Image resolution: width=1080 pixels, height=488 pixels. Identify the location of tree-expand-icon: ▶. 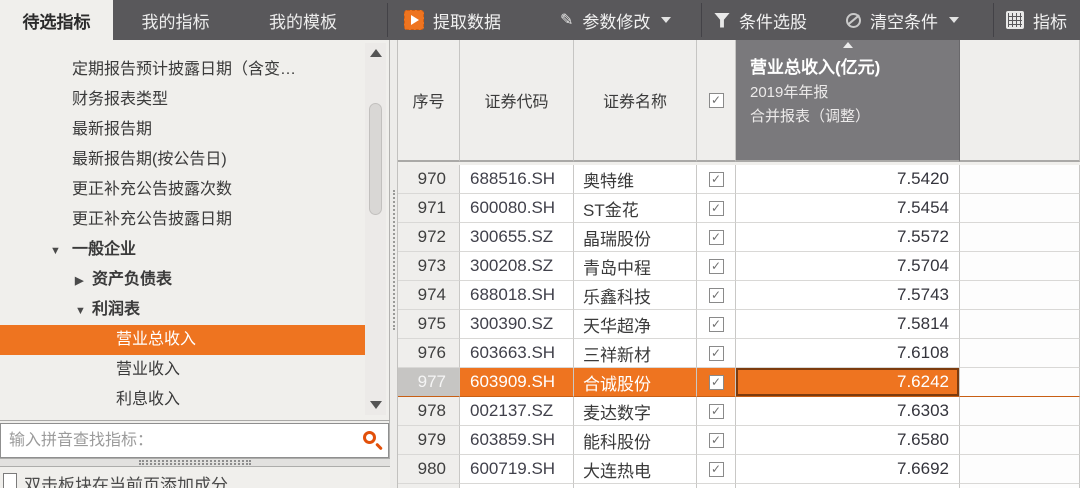
(83, 280).